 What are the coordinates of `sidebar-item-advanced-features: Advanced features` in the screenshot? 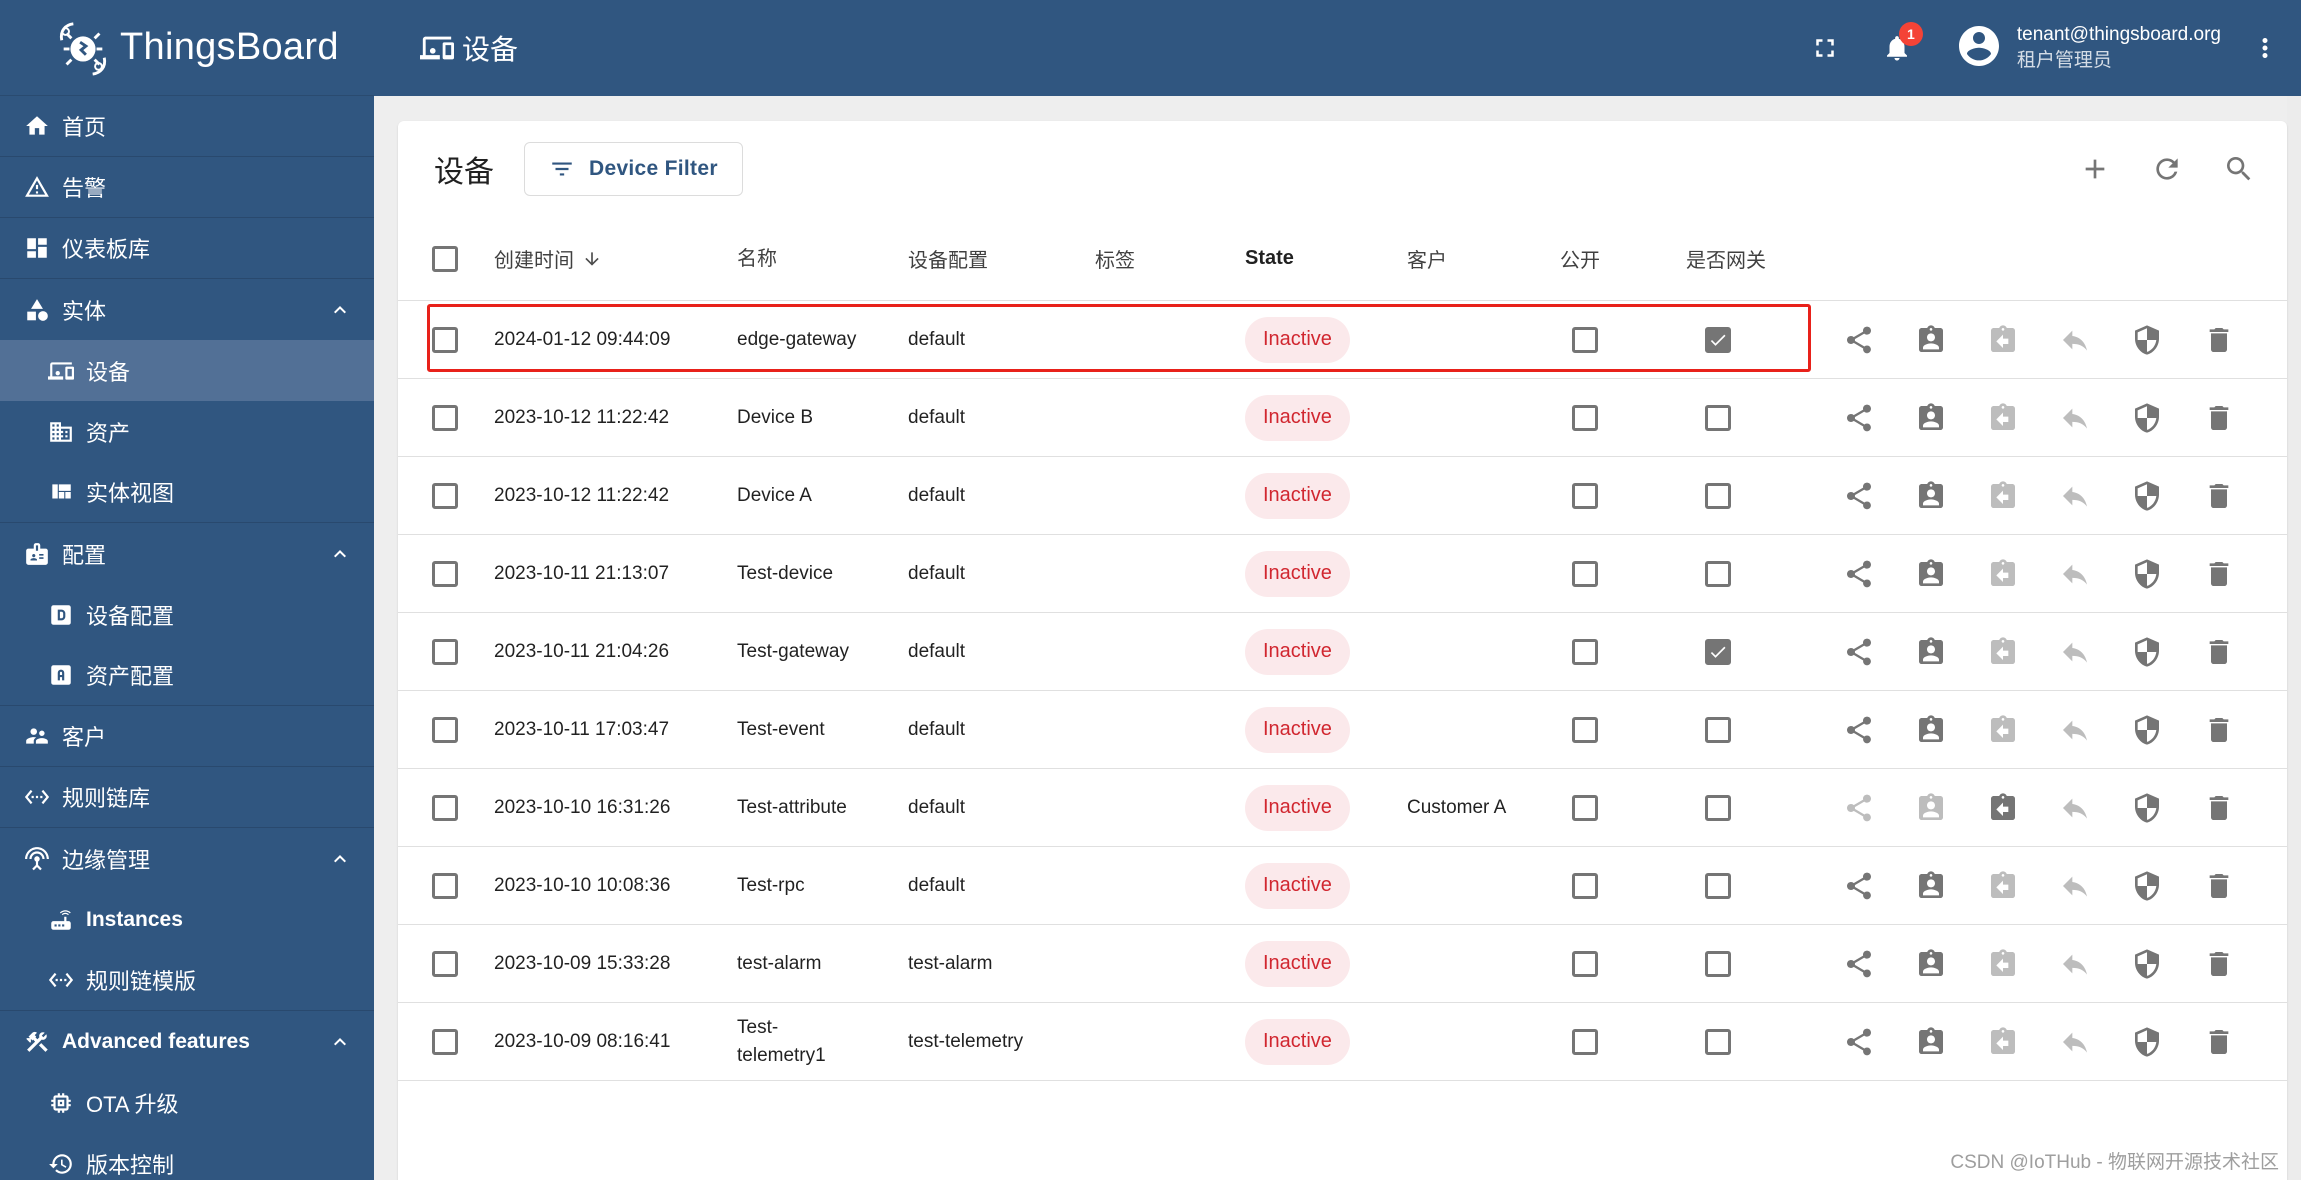 It's located at (187, 1041).